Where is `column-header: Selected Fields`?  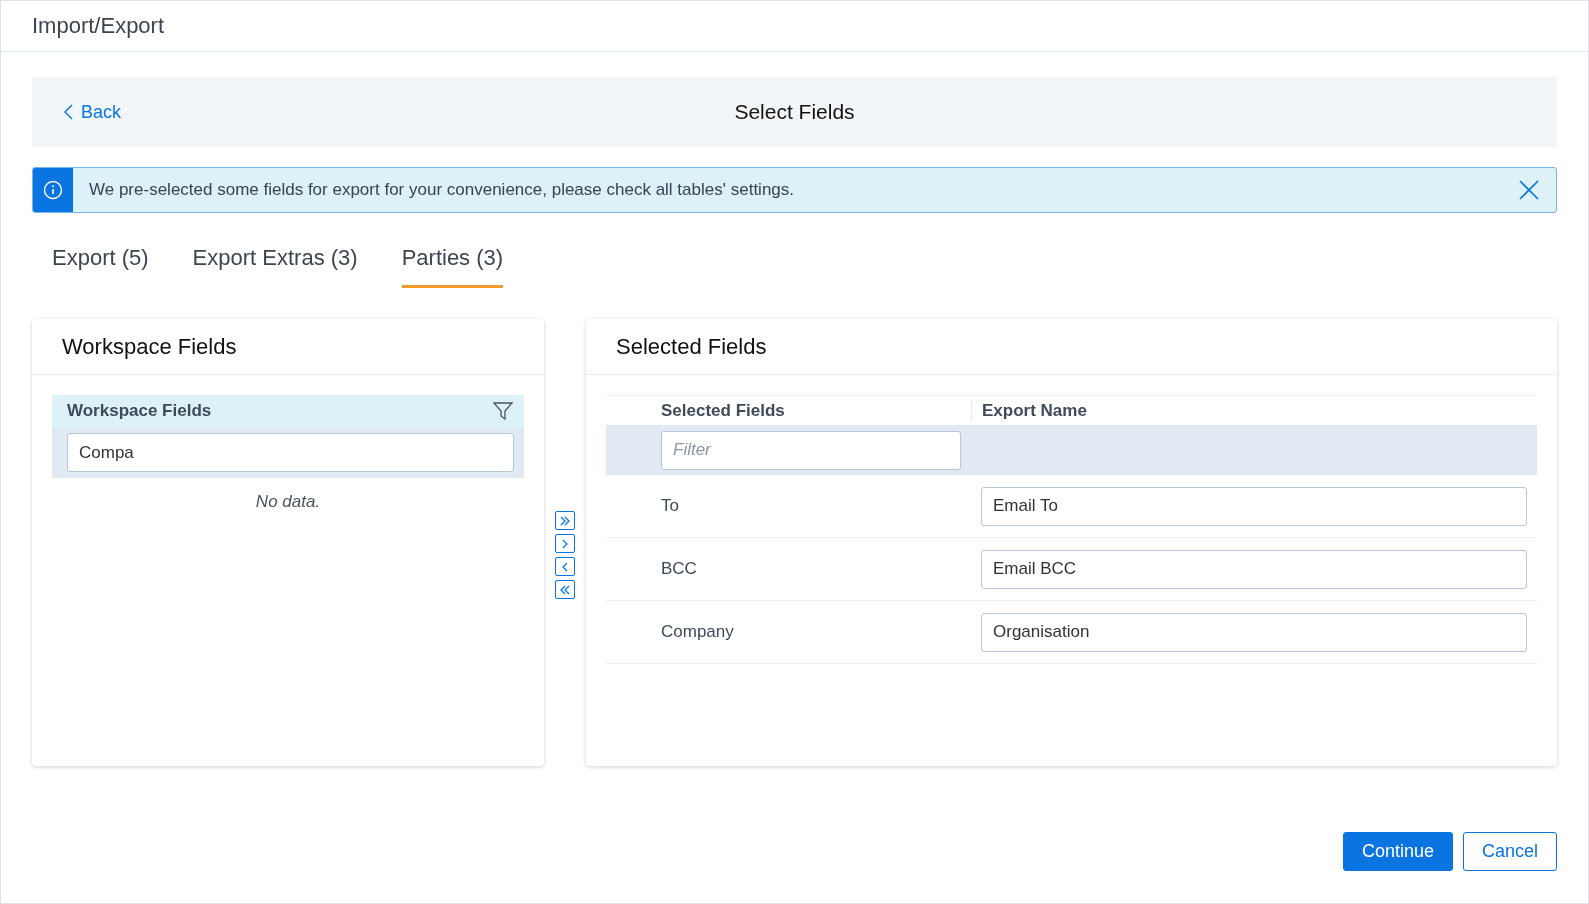 column-header: Selected Fields is located at coordinates (723, 410).